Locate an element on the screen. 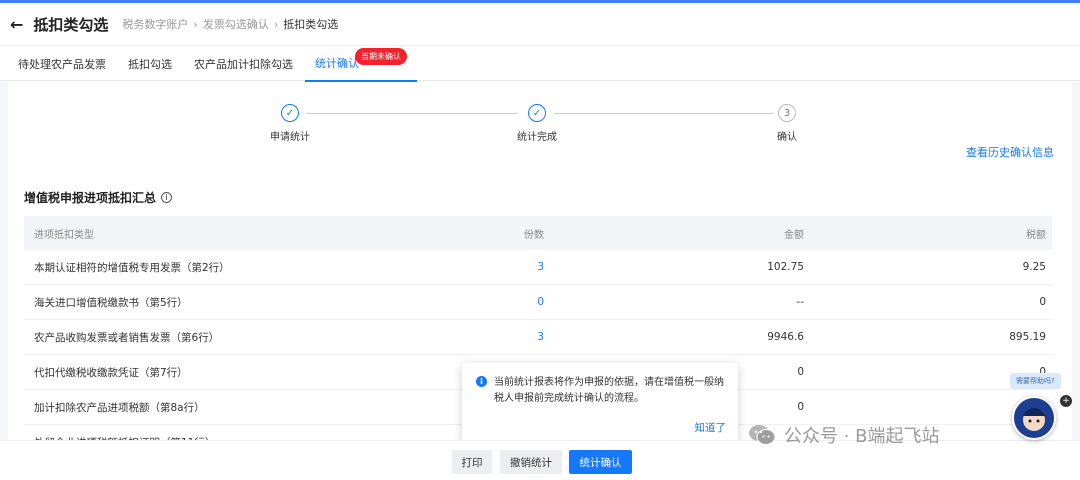 The image size is (1080, 480). column-header-amount: 金额 is located at coordinates (794, 235).